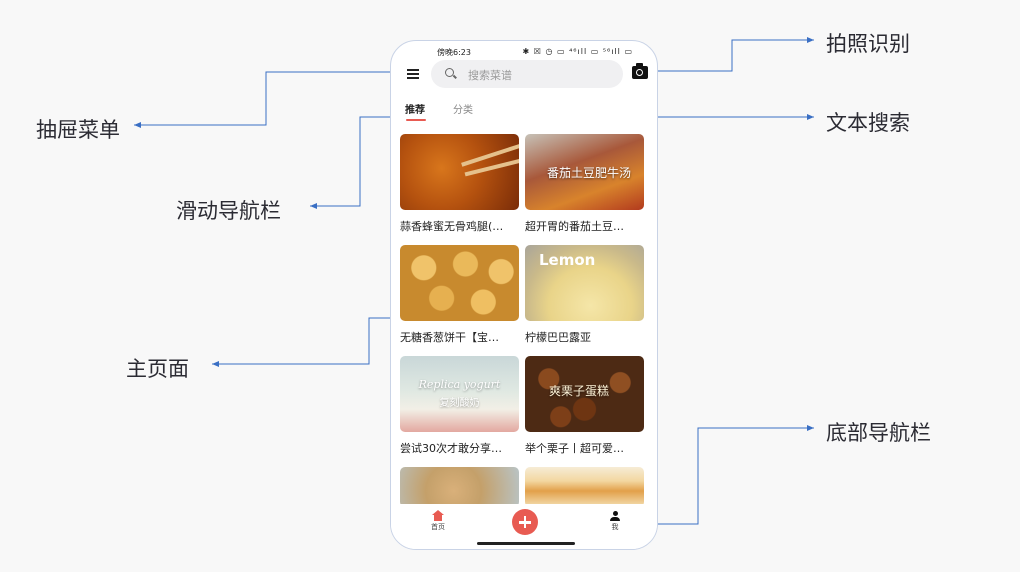  What do you see at coordinates (525, 522) in the screenshot?
I see `add-recipe-button` at bounding box center [525, 522].